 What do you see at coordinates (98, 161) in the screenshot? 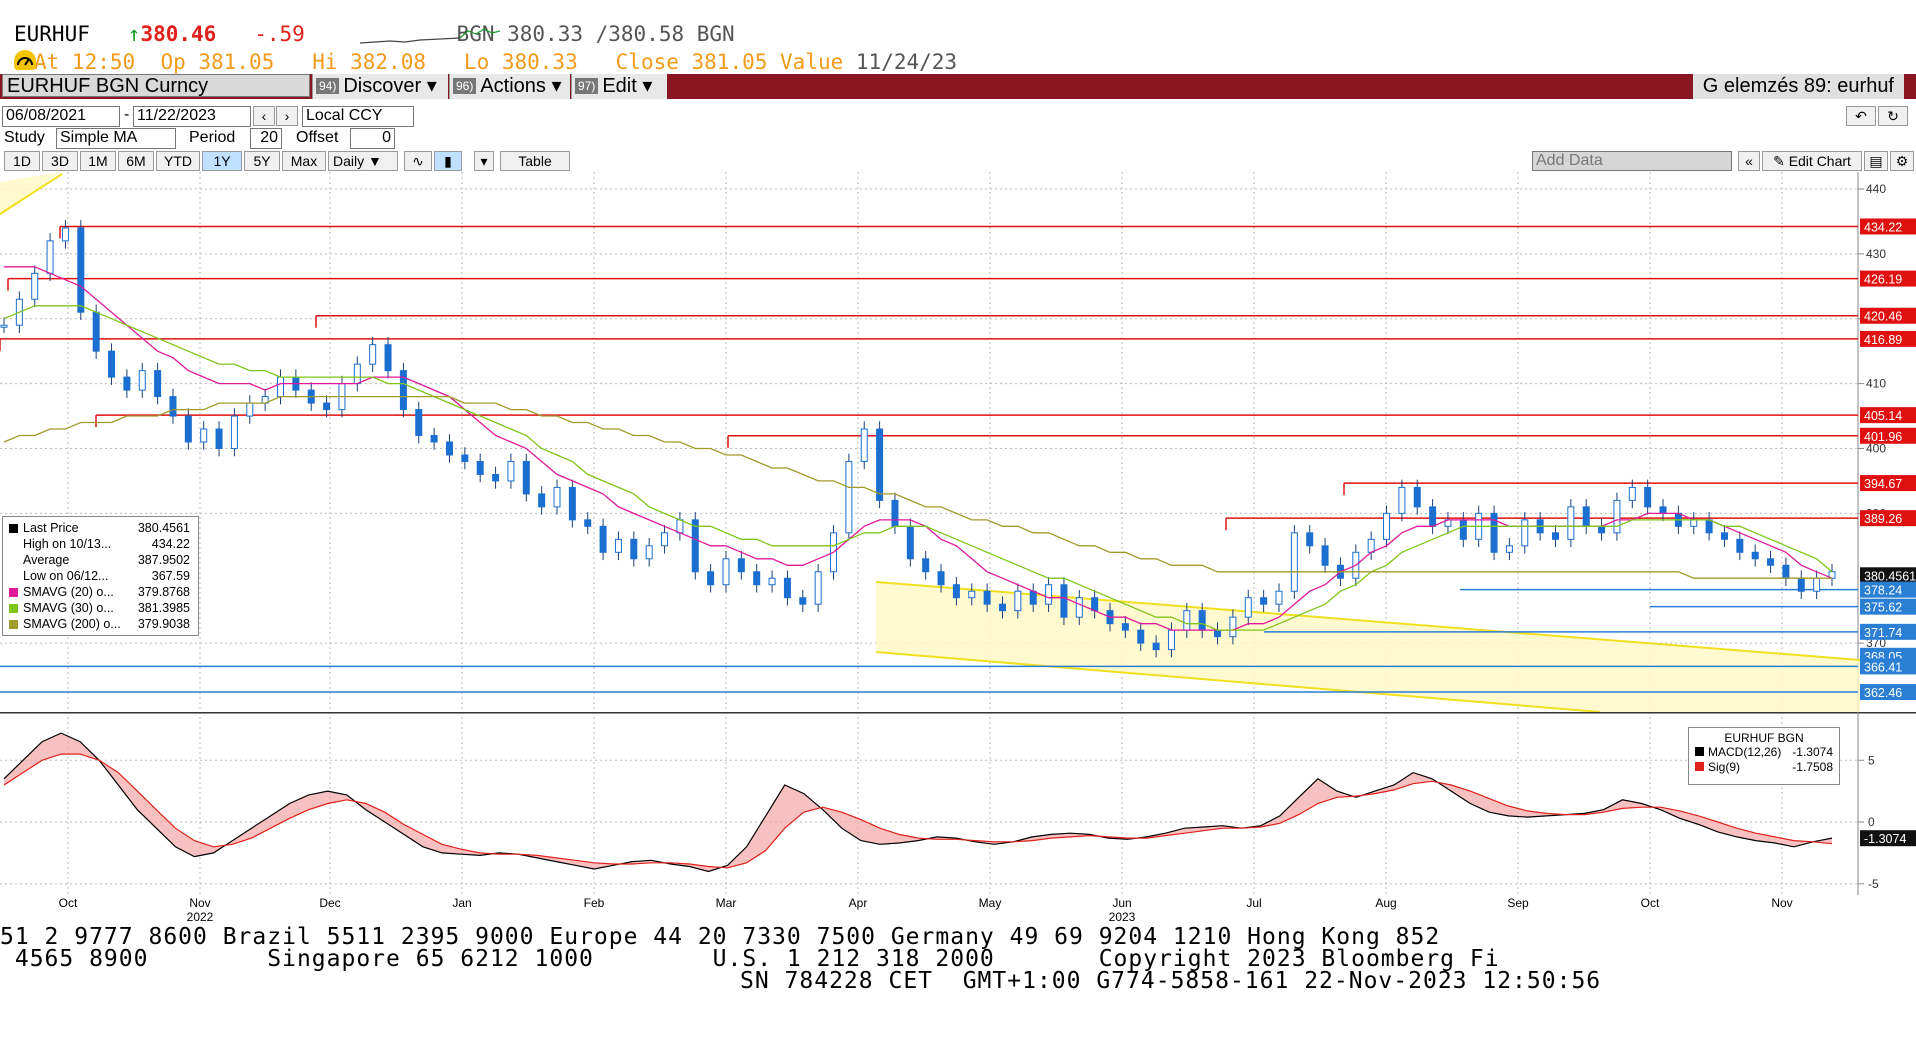
I see `range-1m-button: 1M` at bounding box center [98, 161].